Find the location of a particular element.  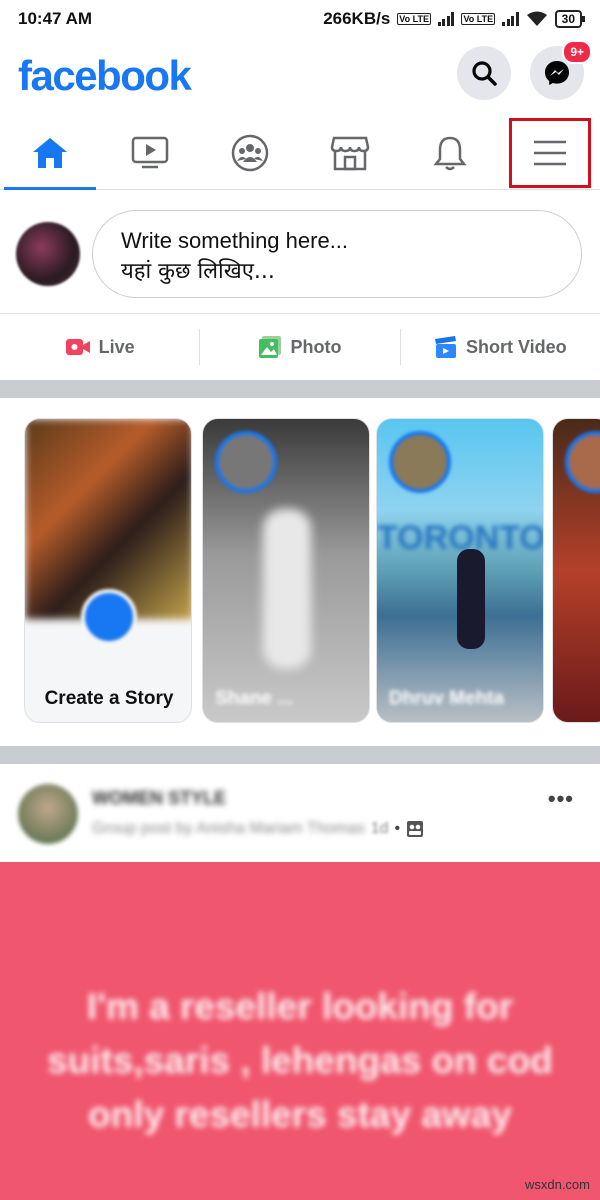

tab-home is located at coordinates (50, 153).